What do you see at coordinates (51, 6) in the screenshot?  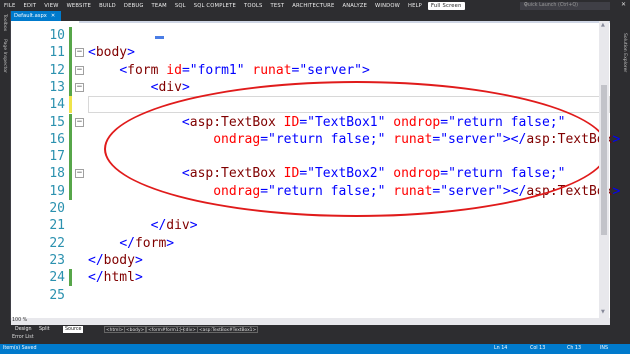 I see `menu-item-view: VIEW` at bounding box center [51, 6].